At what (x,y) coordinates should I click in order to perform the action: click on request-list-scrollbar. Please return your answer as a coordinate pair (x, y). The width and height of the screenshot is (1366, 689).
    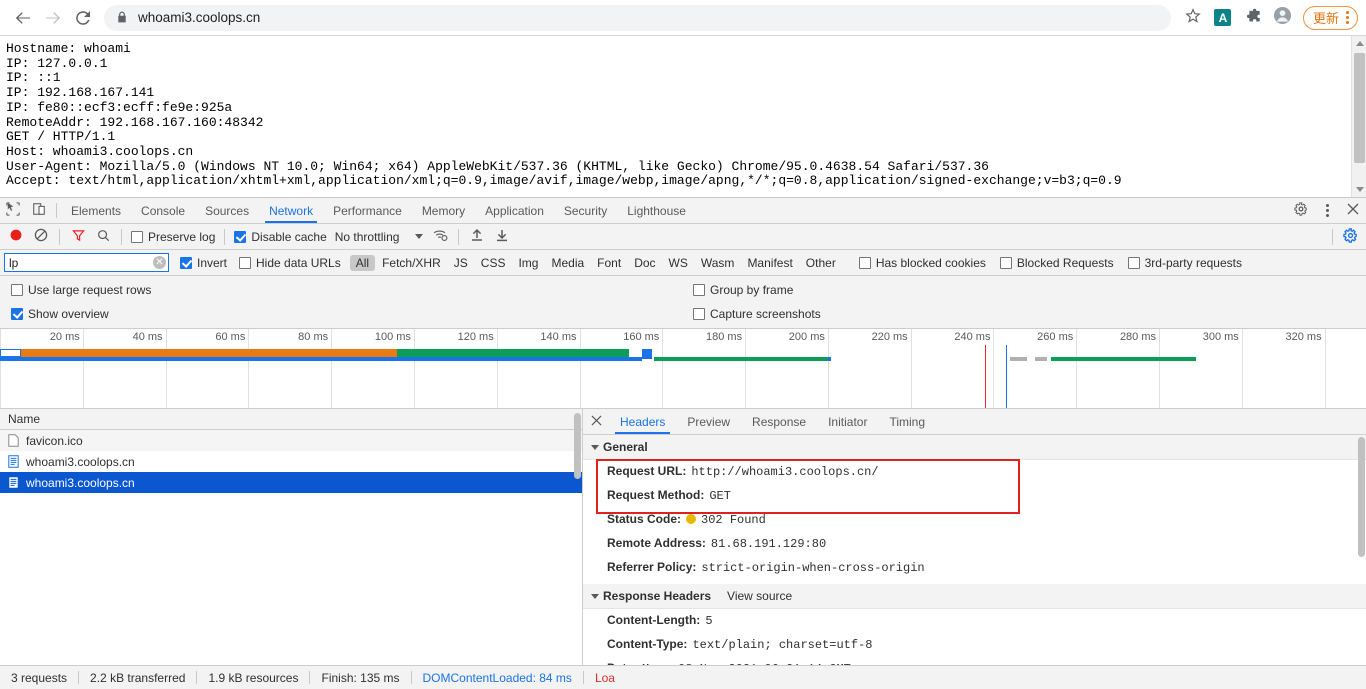
    Looking at the image, I should click on (577, 537).